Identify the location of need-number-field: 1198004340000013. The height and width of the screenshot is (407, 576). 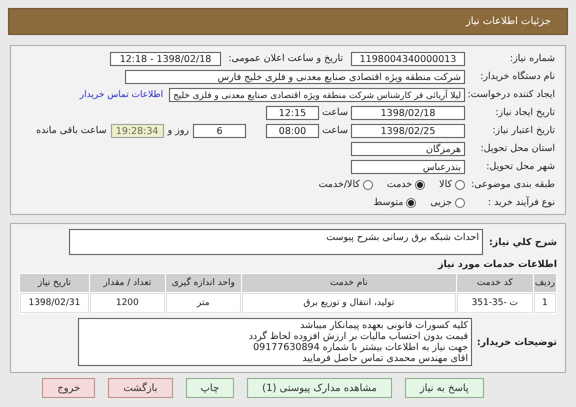
(408, 59).